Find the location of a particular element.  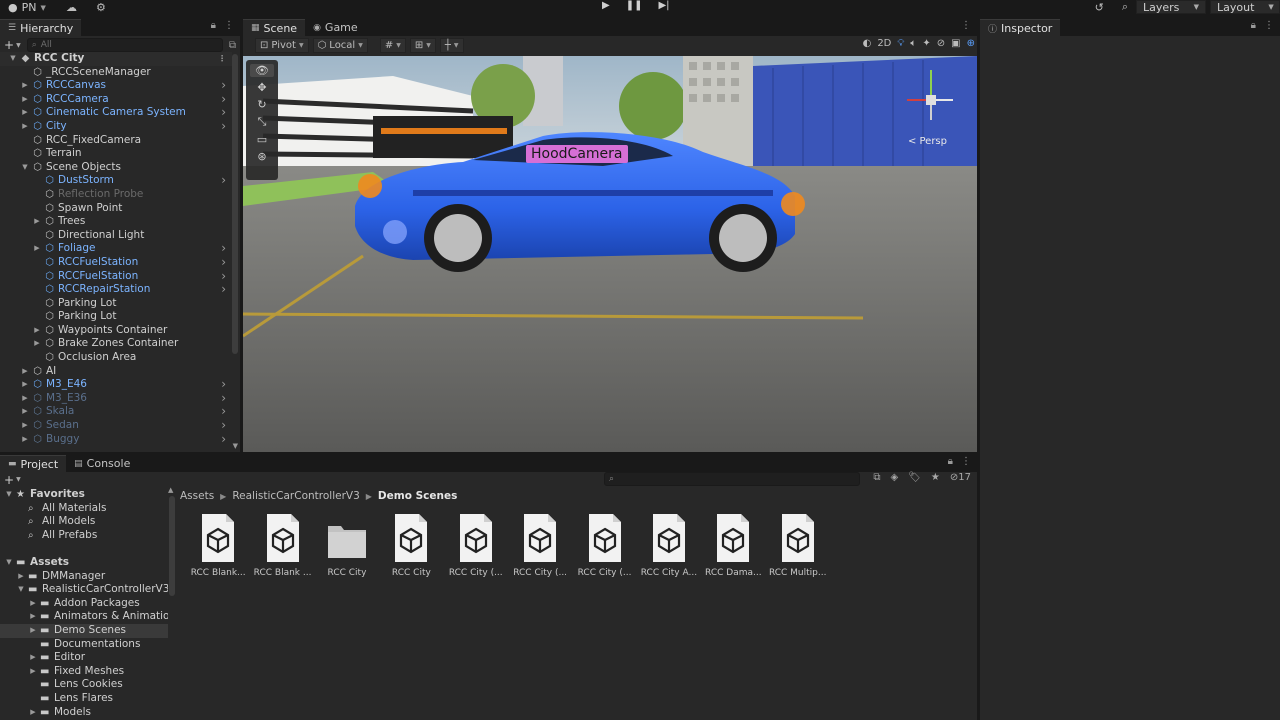

project-tree-item: ▶ ▬ Demo Scenes is located at coordinates (84, 630).